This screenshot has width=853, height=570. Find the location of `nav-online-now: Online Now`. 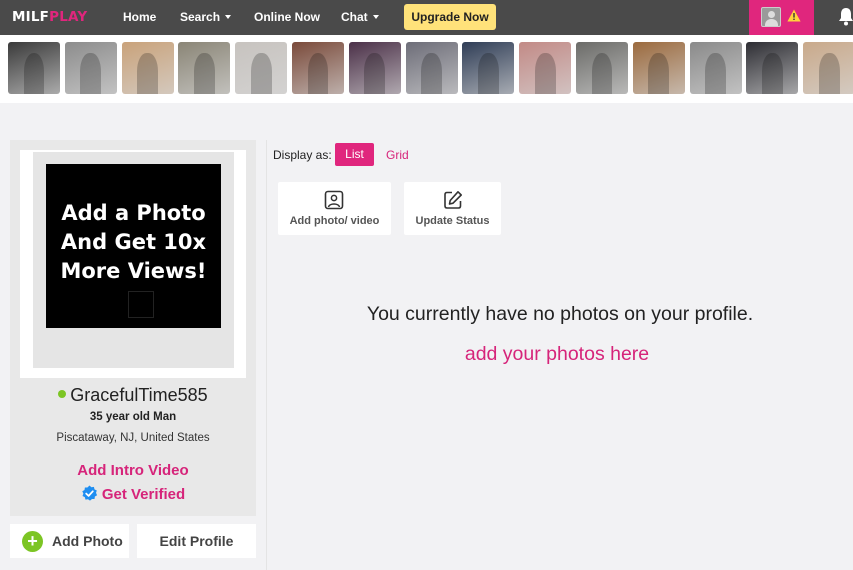

nav-online-now: Online Now is located at coordinates (287, 17).